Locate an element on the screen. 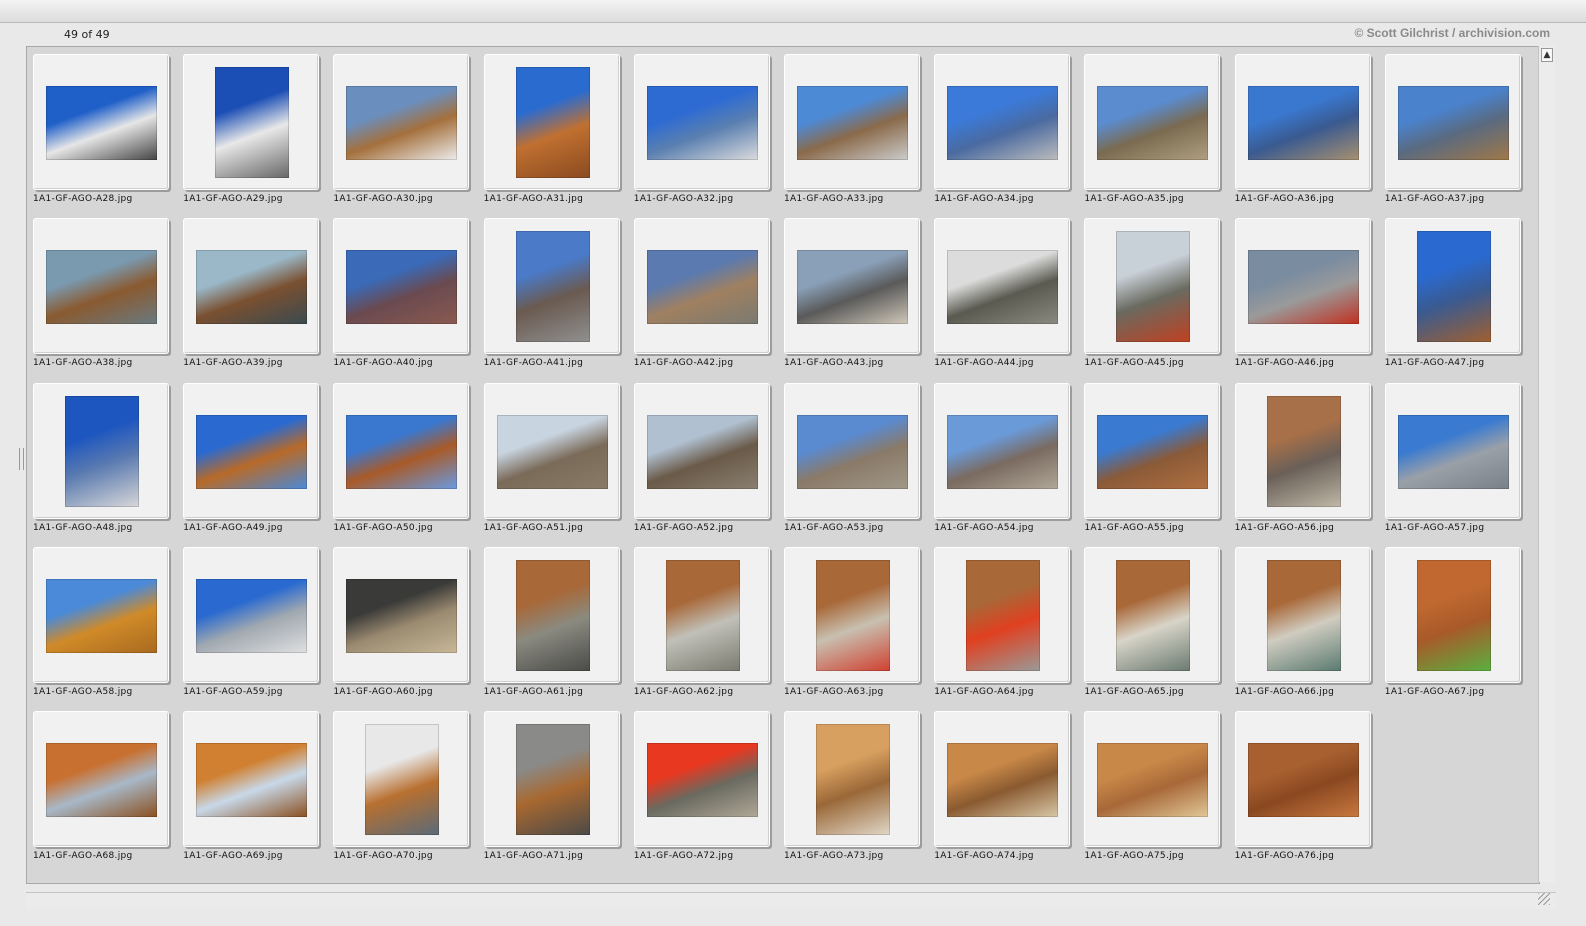 The height and width of the screenshot is (926, 1586). thumbnail-item: 1A1-GF-AGO-A34.jpg is located at coordinates (1009, 136).